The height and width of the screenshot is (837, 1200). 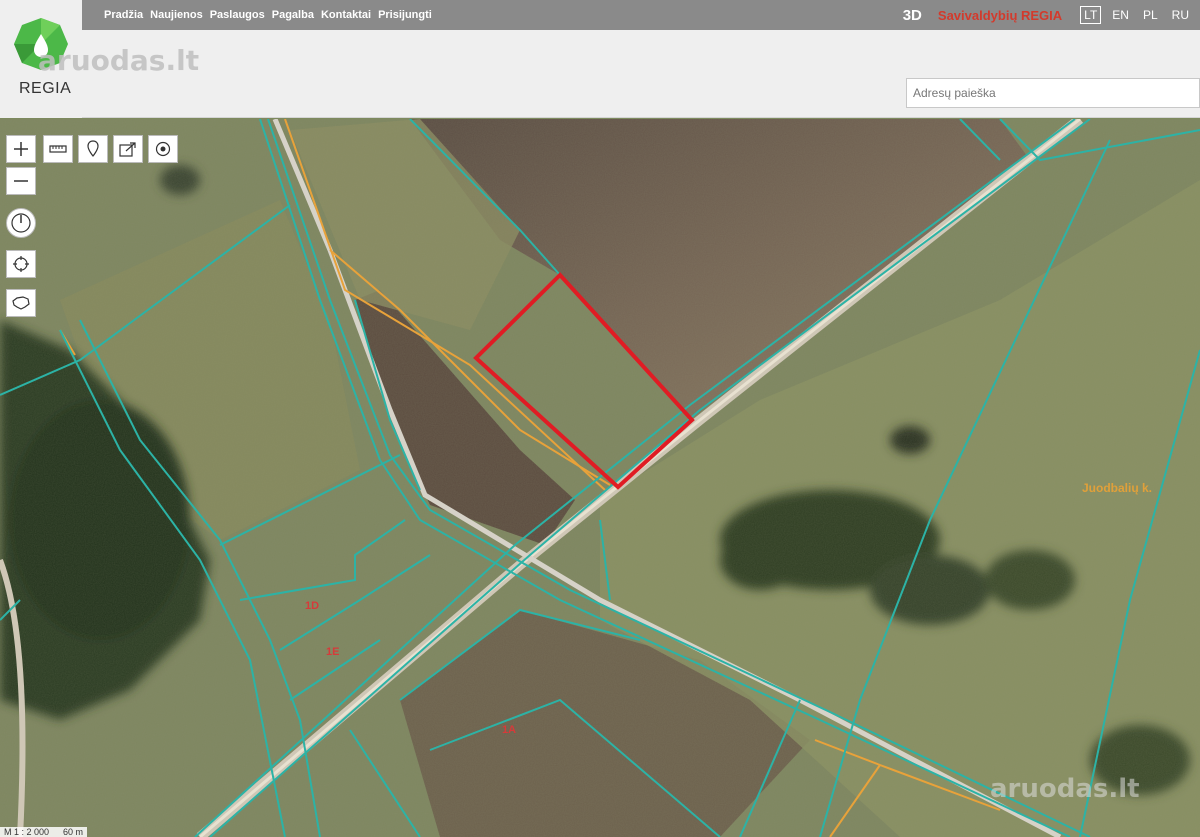 I want to click on scale-bar: M 1 : 2 000 60 m, so click(x=44, y=832).